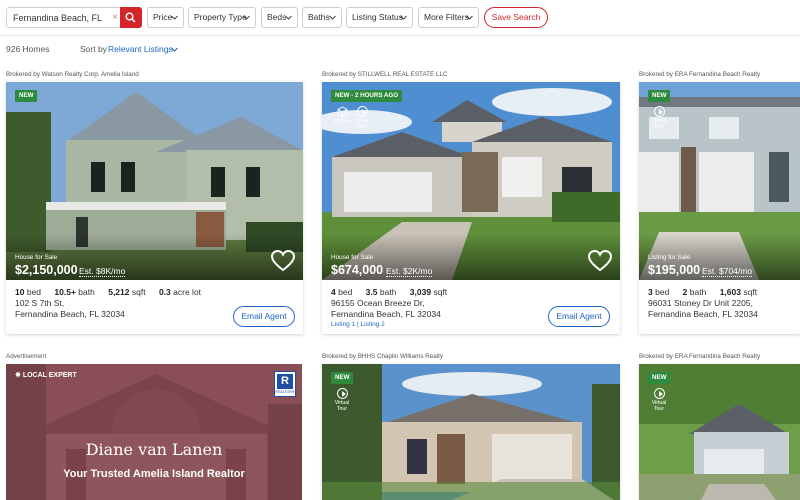 Image resolution: width=800 pixels, height=500 pixels. What do you see at coordinates (102, 271) in the screenshot?
I see `estimated-payment: Est. $8K/mo` at bounding box center [102, 271].